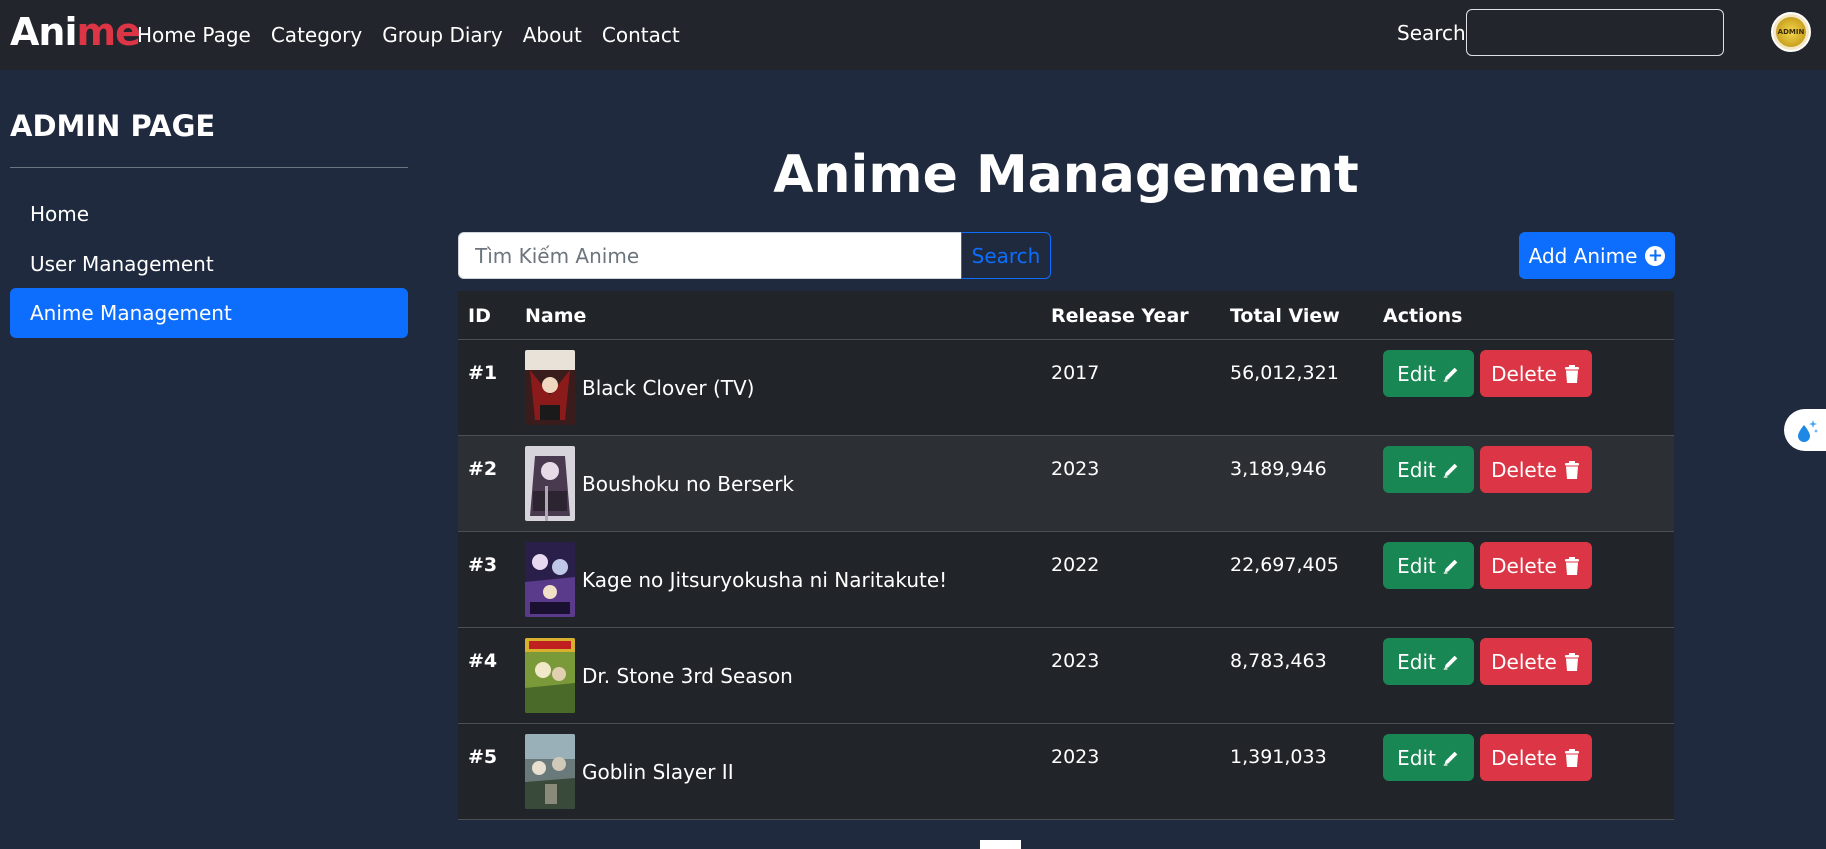 The image size is (1826, 849). Describe the element at coordinates (556, 316) in the screenshot. I see `header-name: Name` at that location.